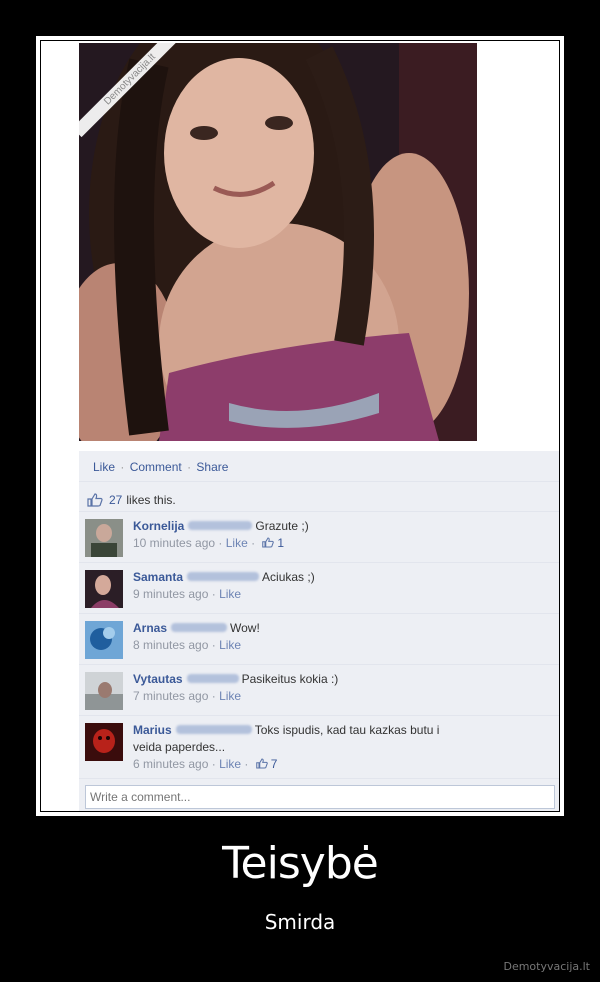 The height and width of the screenshot is (982, 600). What do you see at coordinates (152, 730) in the screenshot?
I see `comment-author: Marius` at bounding box center [152, 730].